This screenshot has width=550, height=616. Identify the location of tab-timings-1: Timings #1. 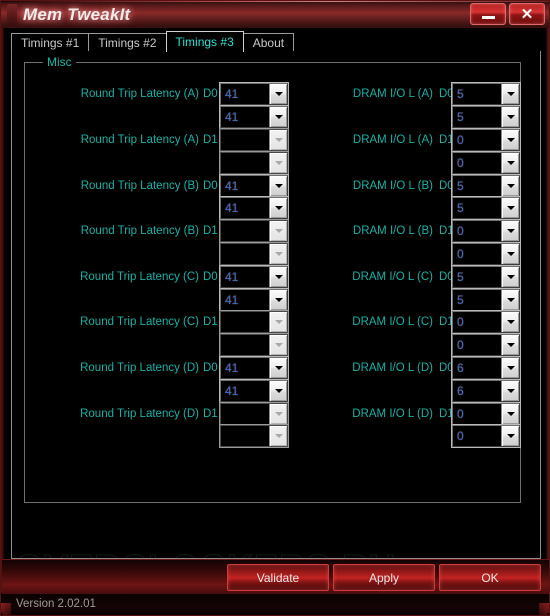
(50, 42).